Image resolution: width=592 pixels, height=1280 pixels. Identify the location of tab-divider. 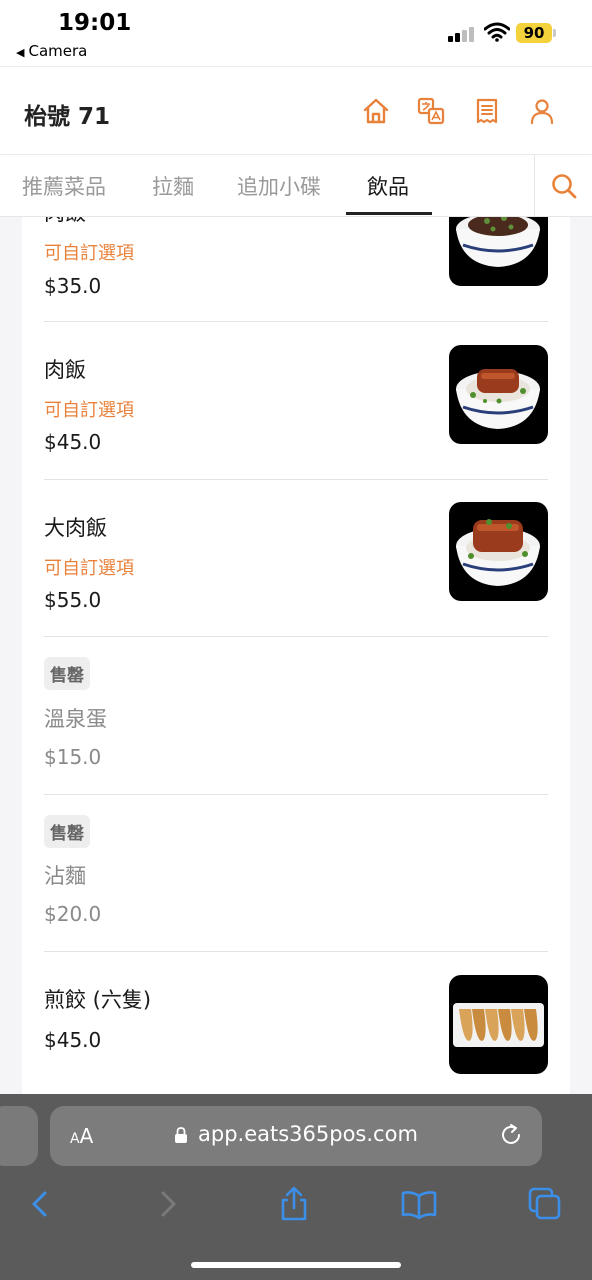
(534, 186).